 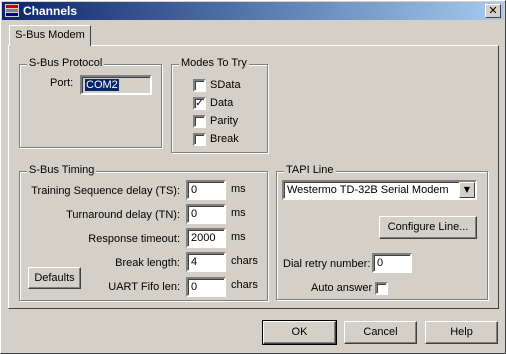 I want to click on parity-checkbox, so click(x=199, y=121).